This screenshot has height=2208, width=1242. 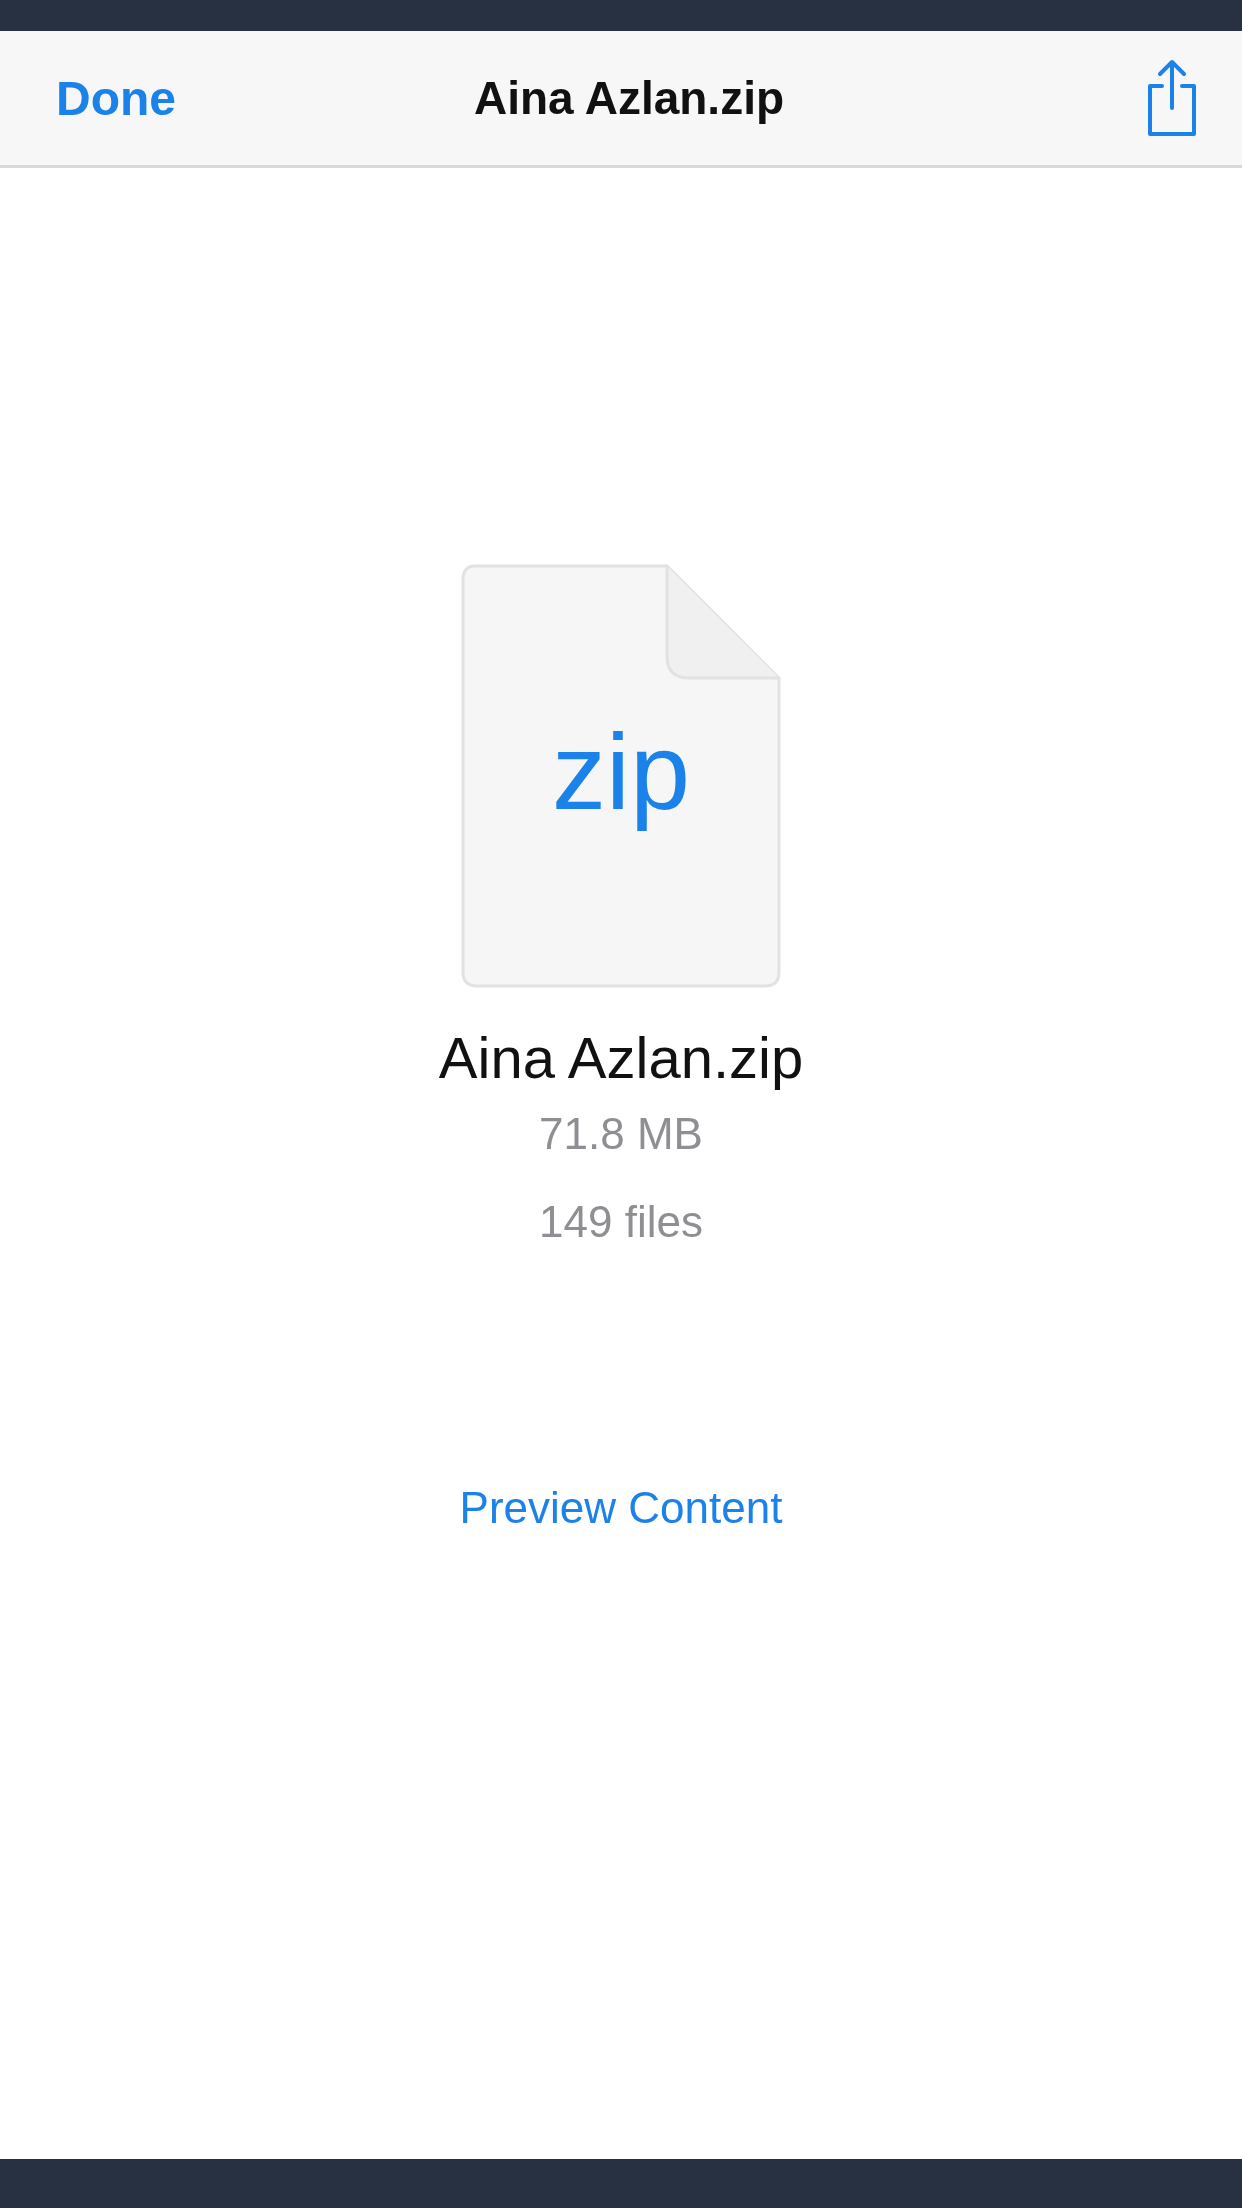 I want to click on file-type-label: zip, so click(x=621, y=772).